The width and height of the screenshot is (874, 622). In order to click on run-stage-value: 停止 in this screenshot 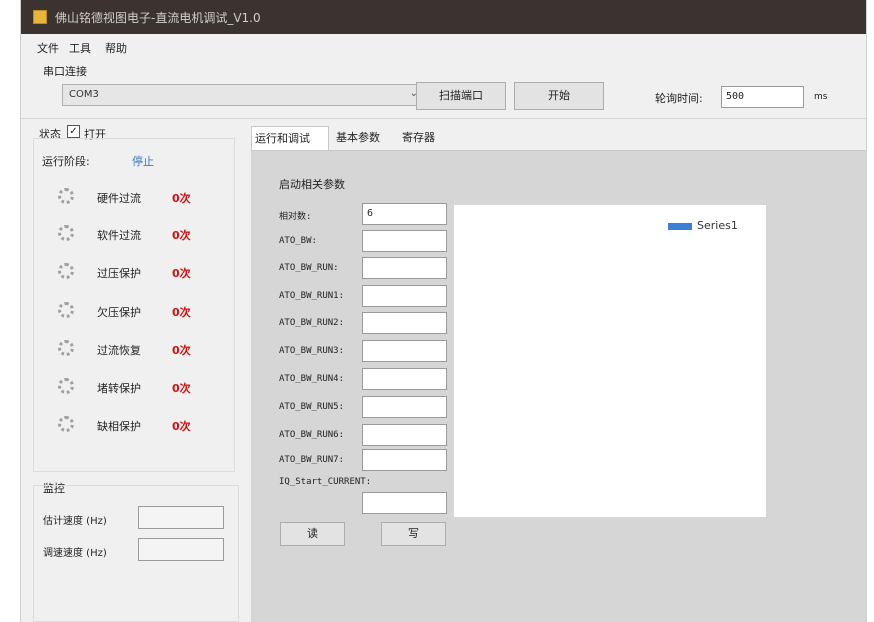, I will do `click(143, 161)`.